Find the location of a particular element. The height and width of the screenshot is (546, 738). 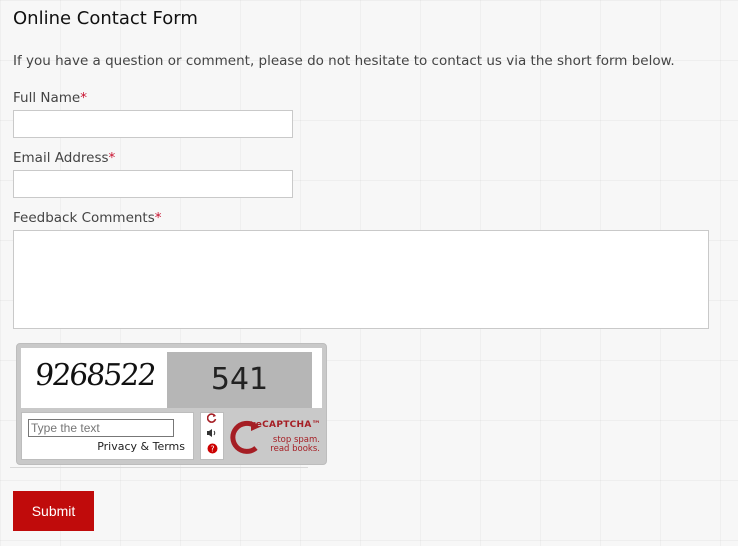

comments-label: Feedback Comments* is located at coordinates (87, 218).